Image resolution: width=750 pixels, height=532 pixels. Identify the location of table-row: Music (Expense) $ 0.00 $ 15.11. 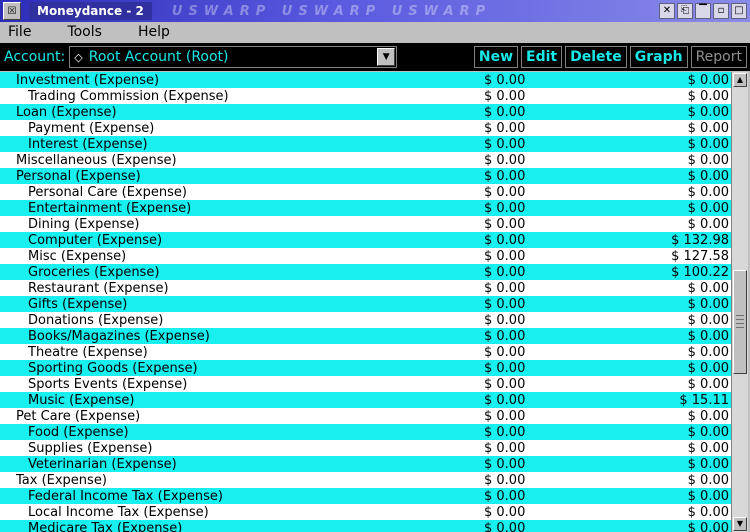
(365, 400).